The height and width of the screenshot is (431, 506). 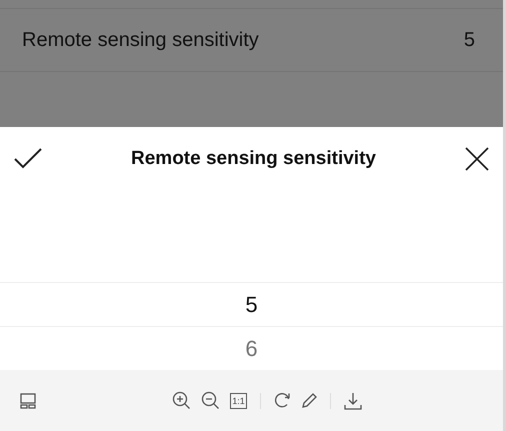 I want to click on edit-button, so click(x=309, y=400).